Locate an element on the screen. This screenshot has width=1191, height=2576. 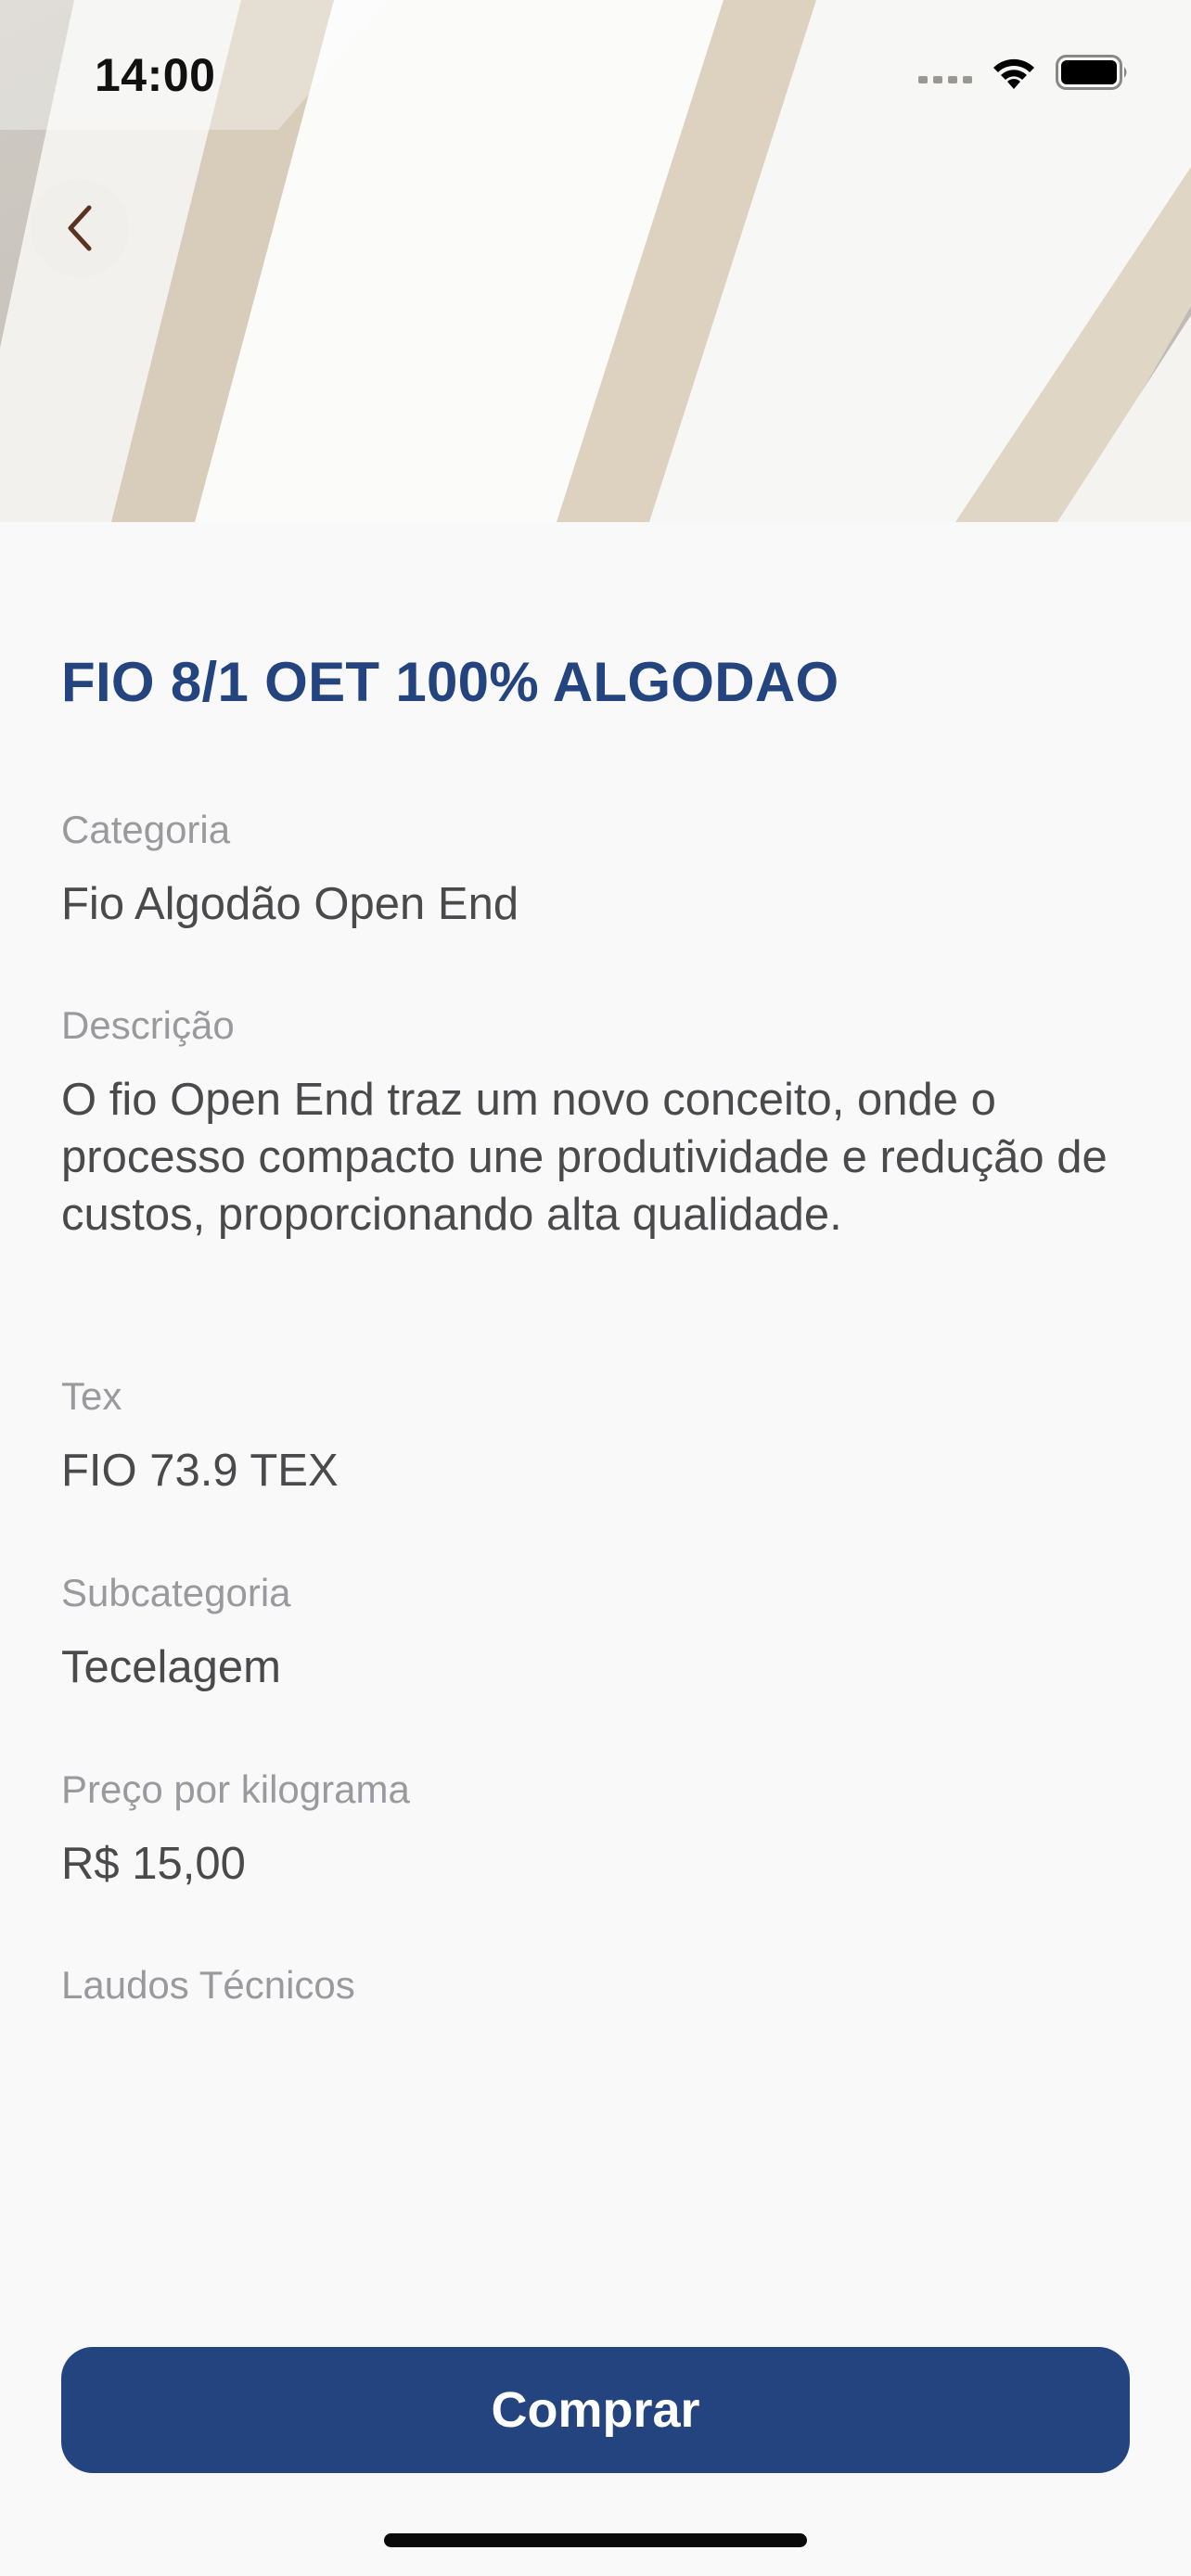
field-label: Subcategoria is located at coordinates (176, 1592).